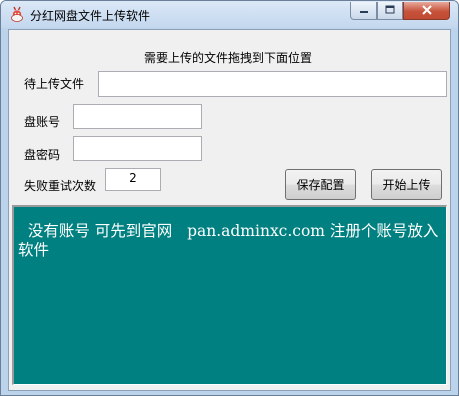  I want to click on save-config-button: 保存配置, so click(320, 184).